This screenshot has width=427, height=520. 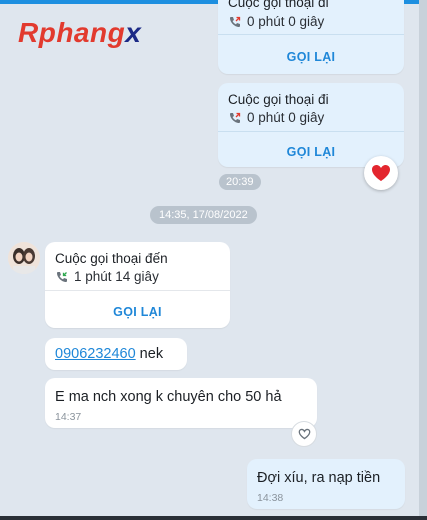 What do you see at coordinates (62, 277) in the screenshot?
I see `incoming-call-icon` at bounding box center [62, 277].